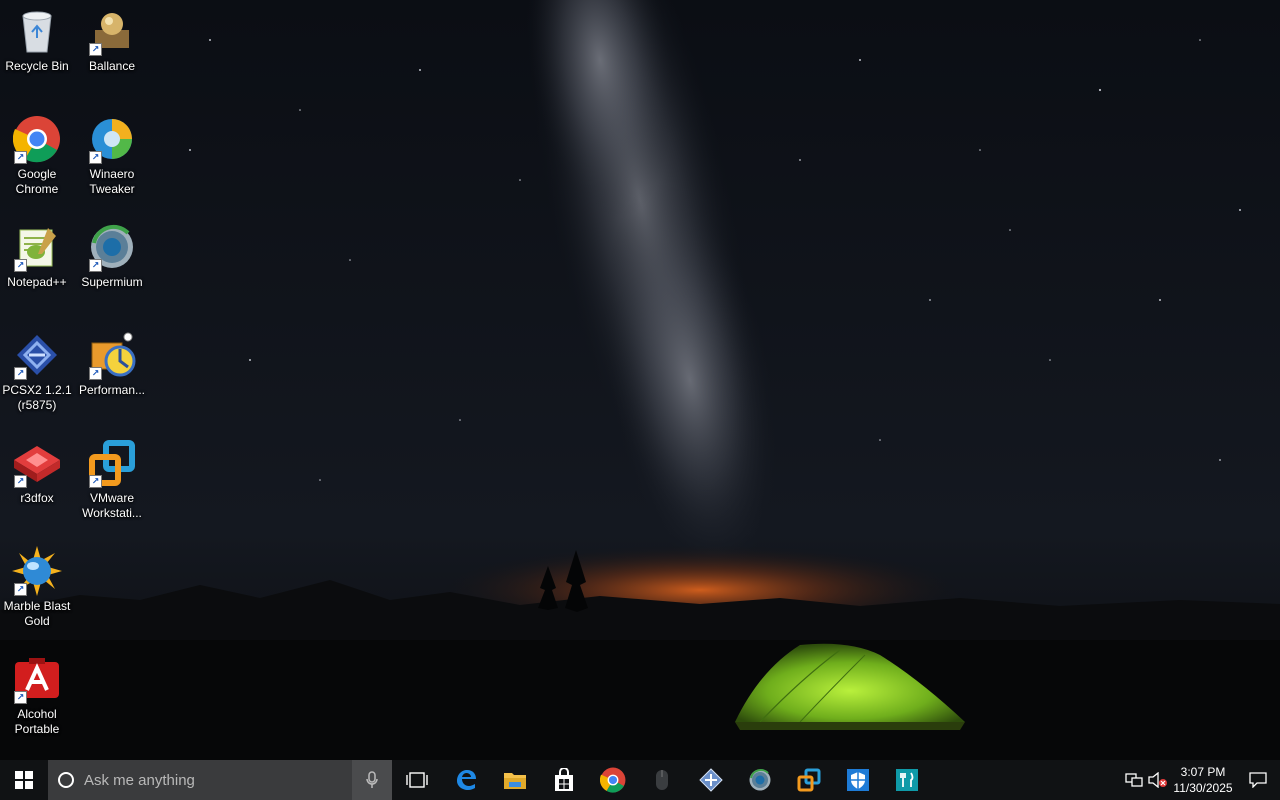 Image resolution: width=1280 pixels, height=800 pixels. What do you see at coordinates (37, 498) in the screenshot?
I see `desktop-icon-label: r3dfox` at bounding box center [37, 498].